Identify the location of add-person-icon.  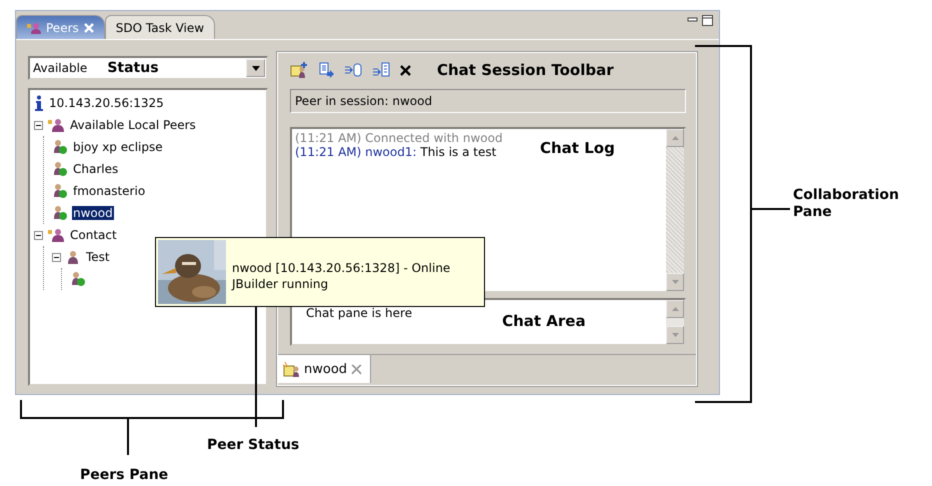
(299, 70).